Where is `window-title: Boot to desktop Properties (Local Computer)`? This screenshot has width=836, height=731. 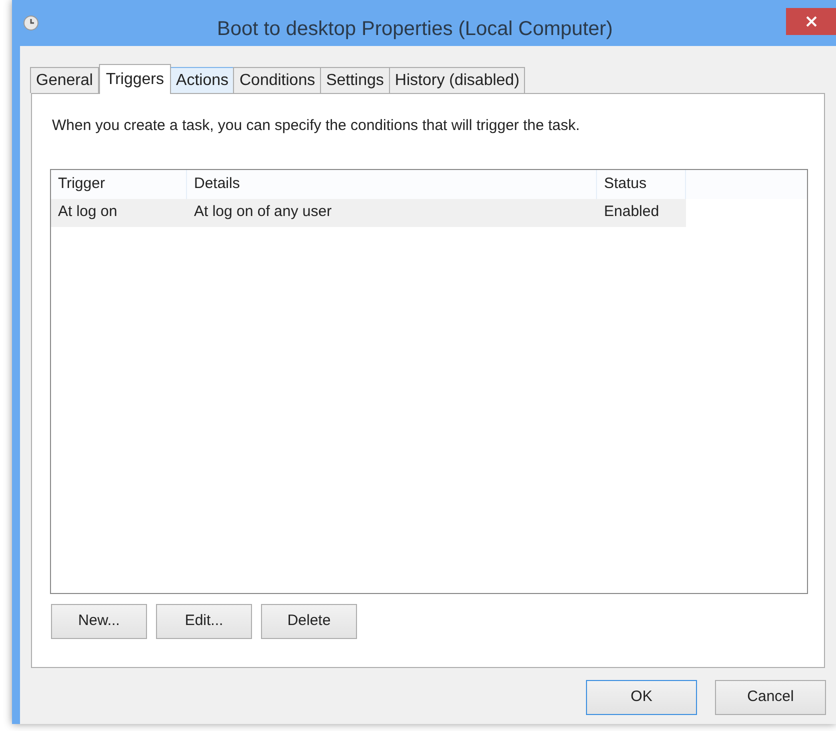 window-title: Boot to desktop Properties (Local Computer) is located at coordinates (415, 29).